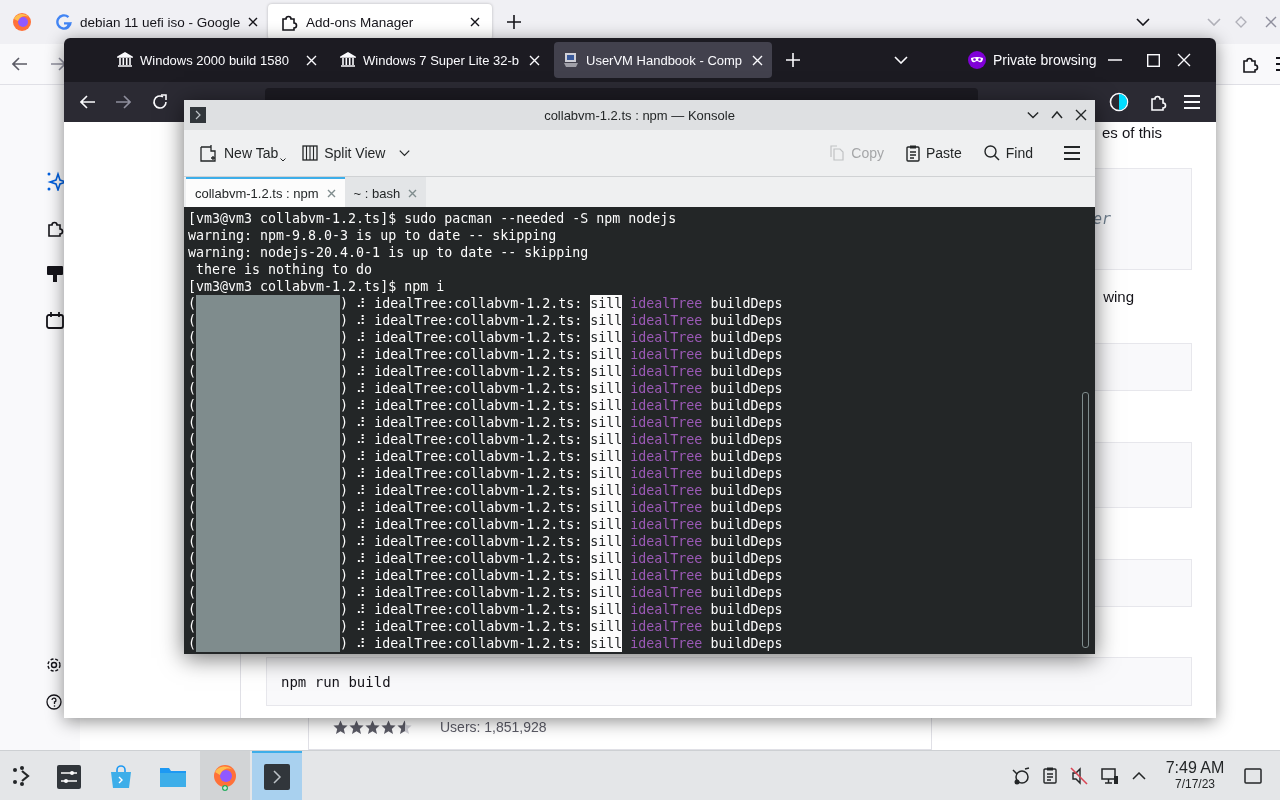 The height and width of the screenshot is (800, 1280). Describe the element at coordinates (69, 776) in the screenshot. I see `sliders-icon` at that location.